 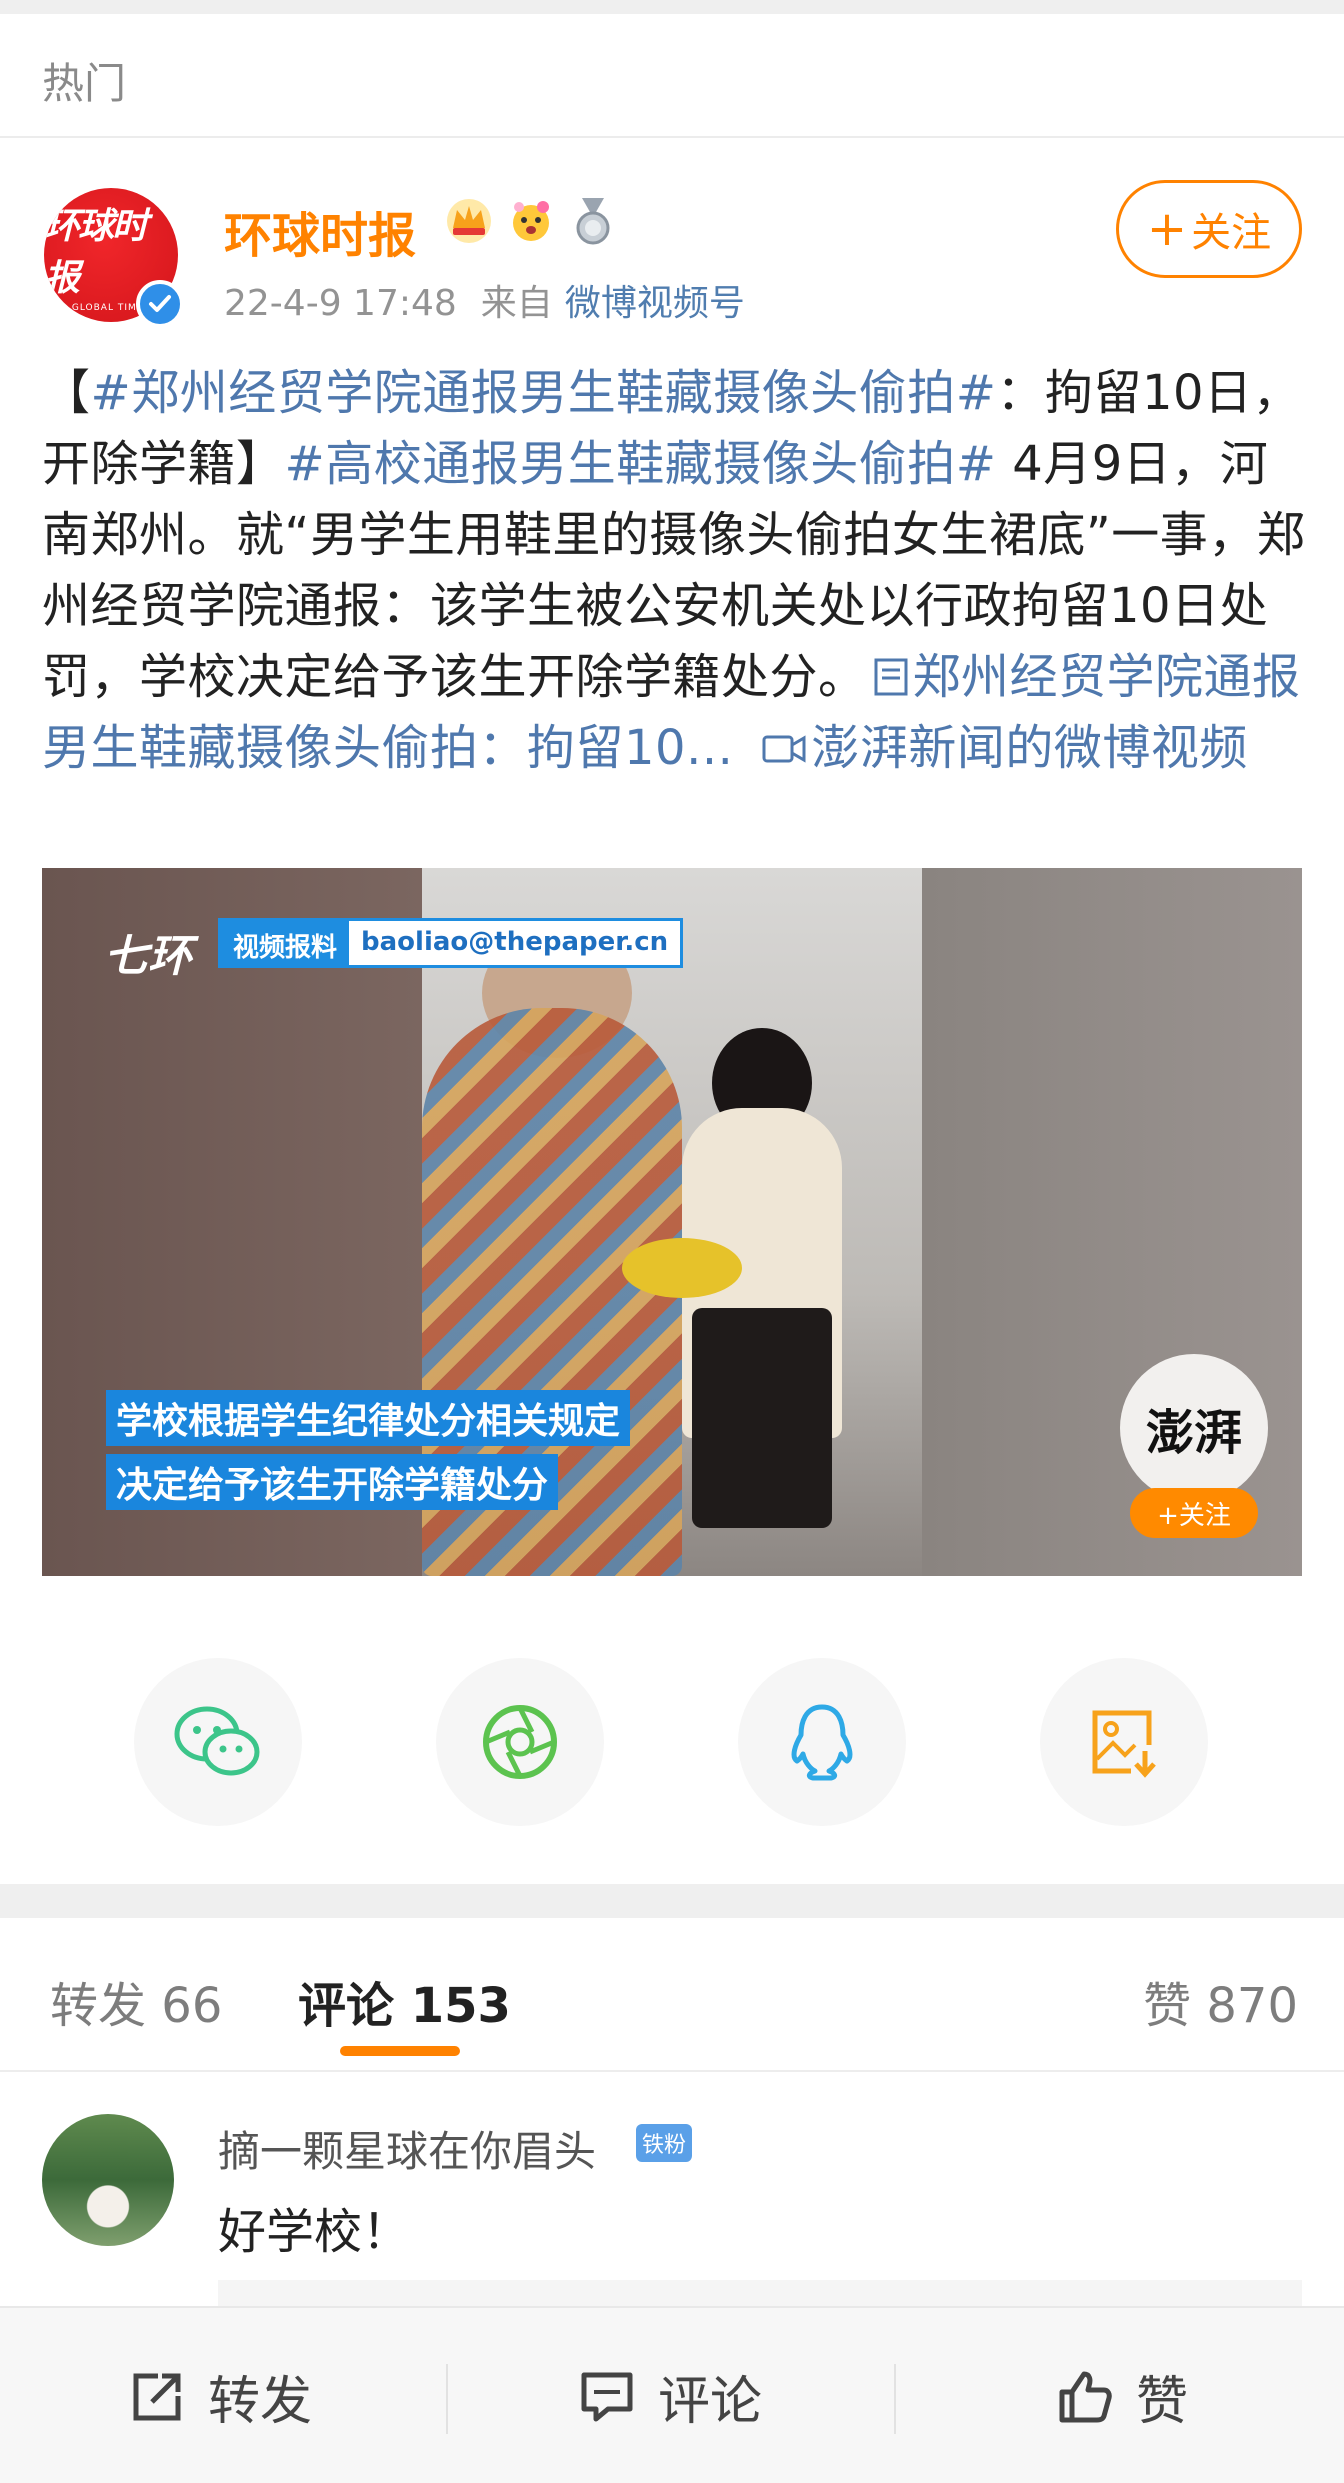 I want to click on video-logo: 七环, so click(x=148, y=956).